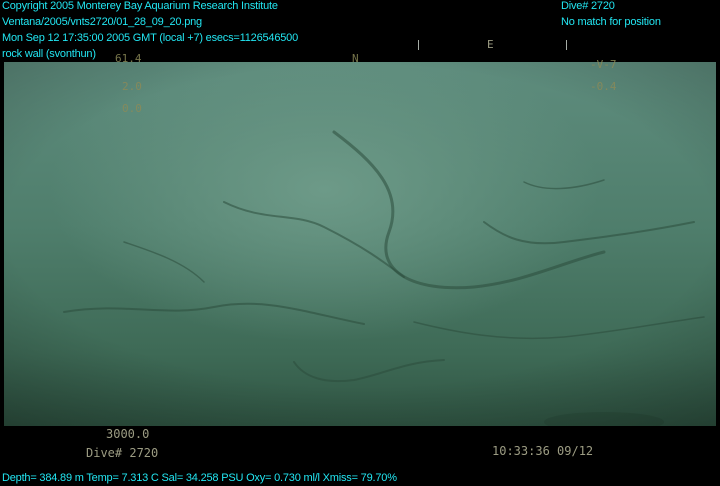  Describe the element at coordinates (132, 108) in the screenshot. I see `camera-value-2: 0.0` at that location.